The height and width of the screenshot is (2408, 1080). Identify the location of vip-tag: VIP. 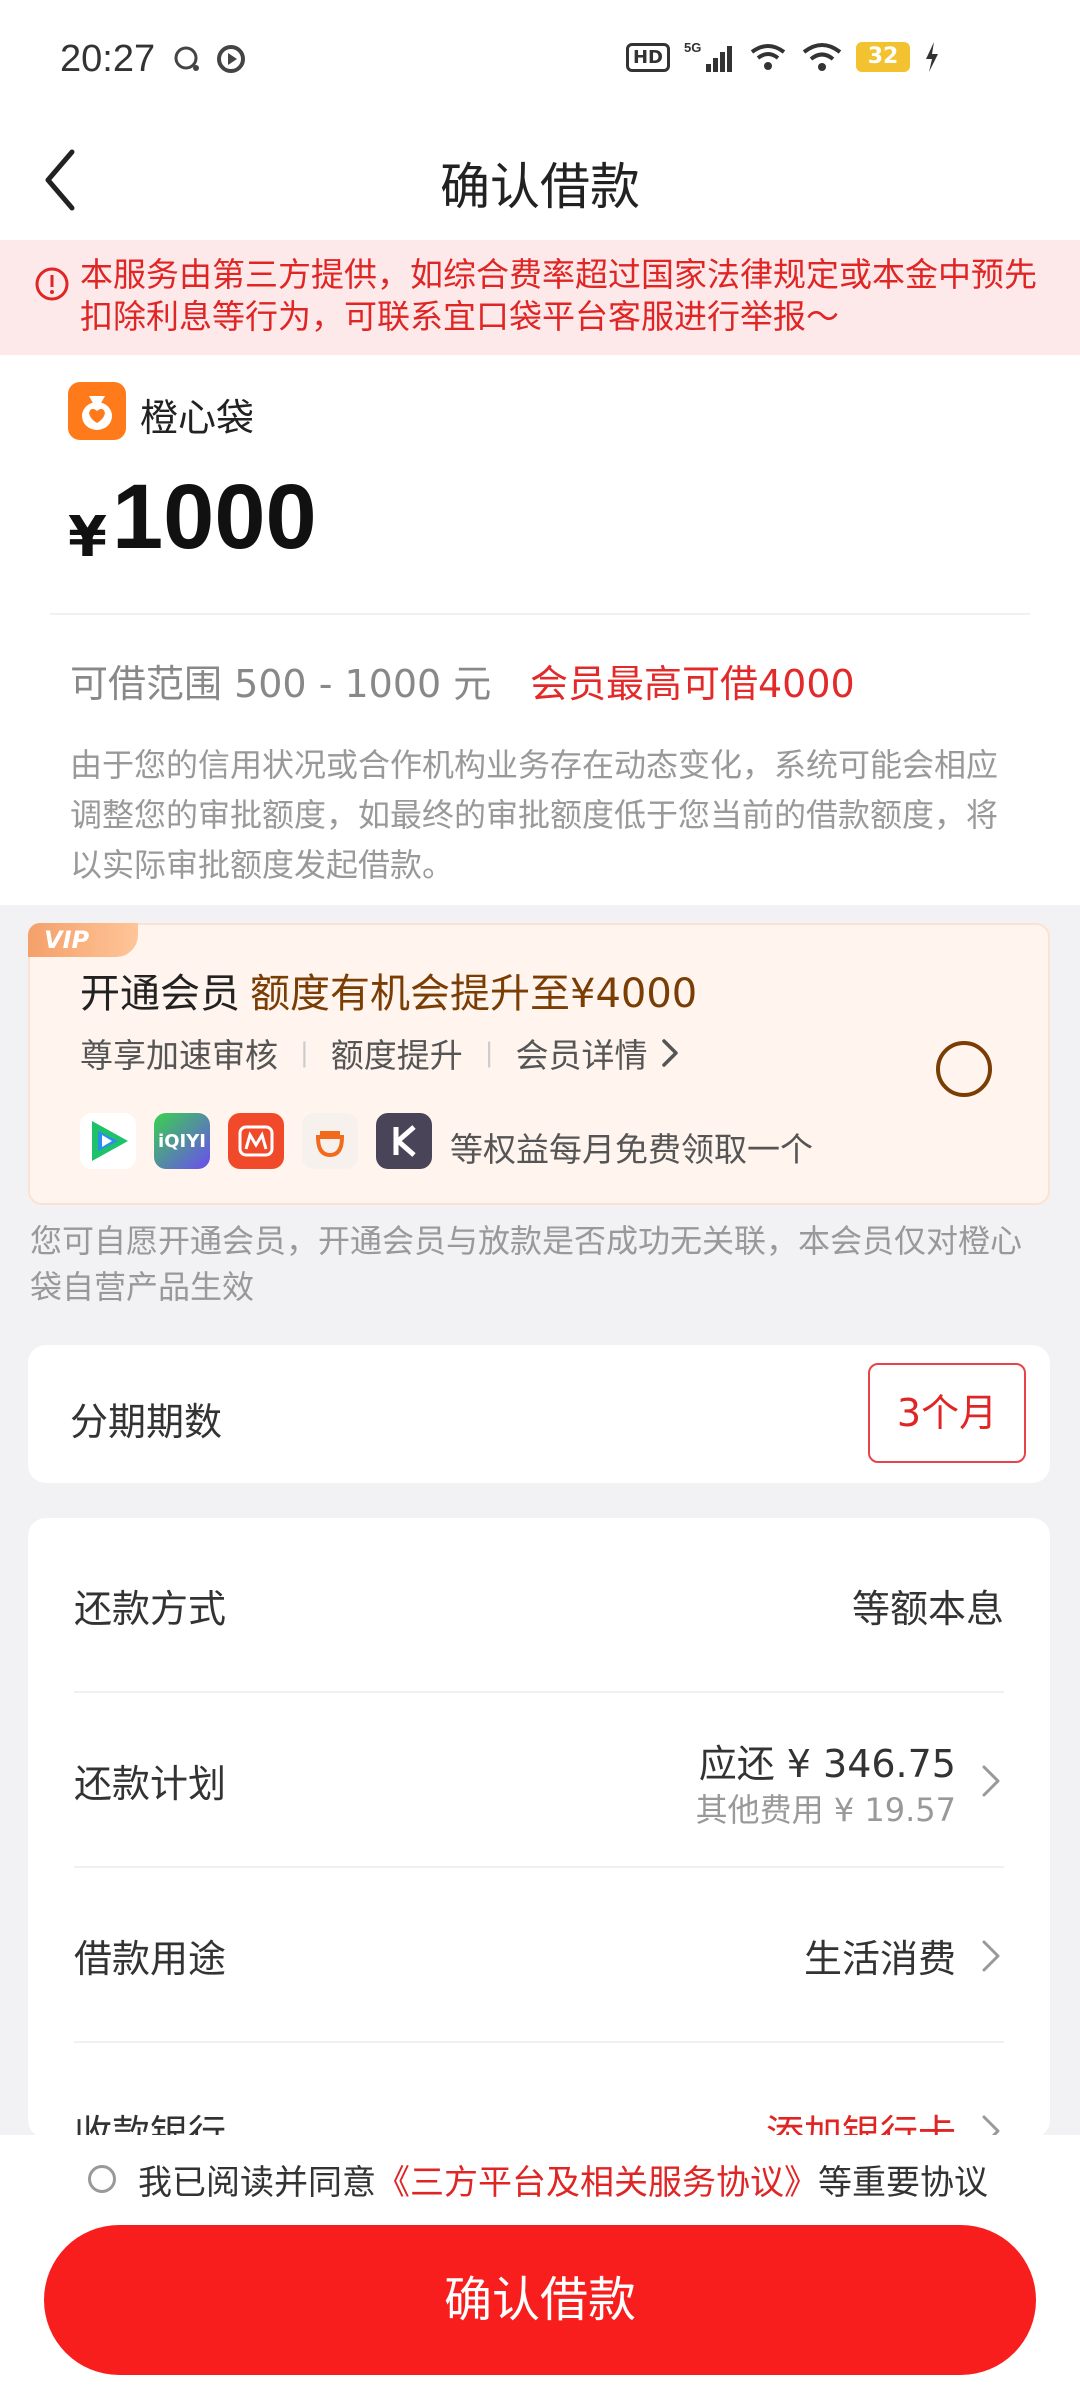
(83, 940).